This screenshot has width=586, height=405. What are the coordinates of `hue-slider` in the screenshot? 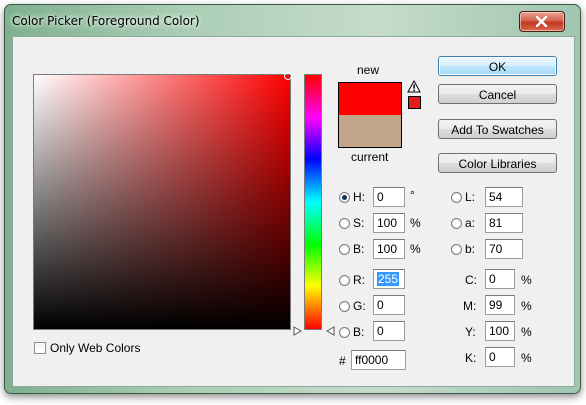 It's located at (313, 202).